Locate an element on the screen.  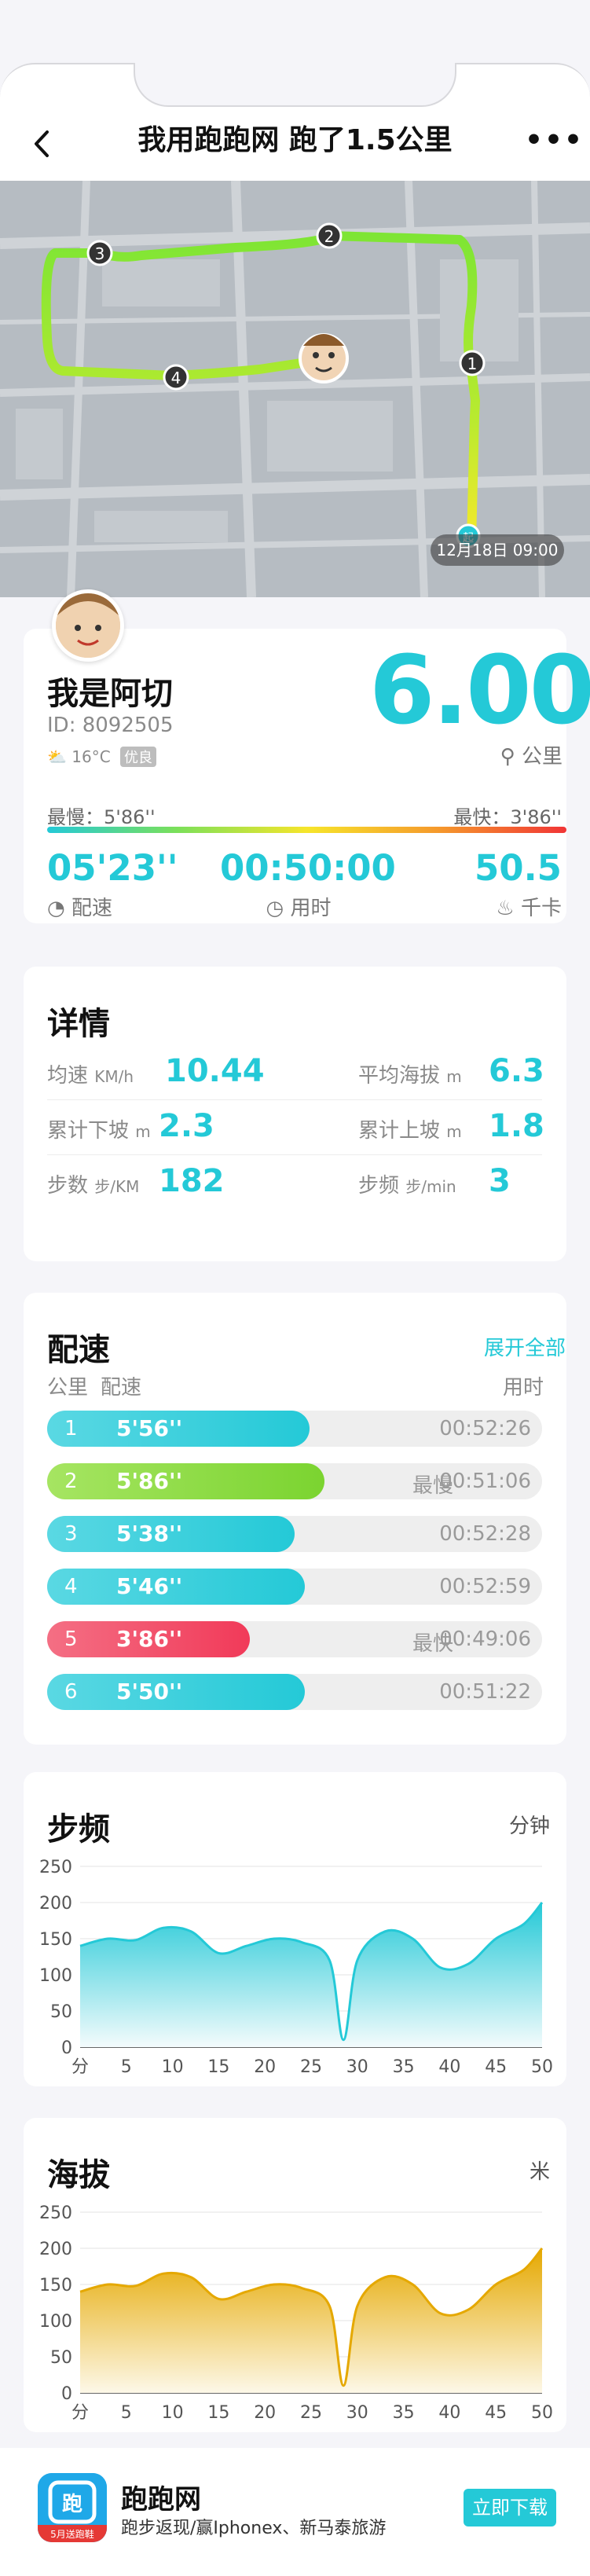
pace-row-pace: 5'56'' is located at coordinates (149, 1428).